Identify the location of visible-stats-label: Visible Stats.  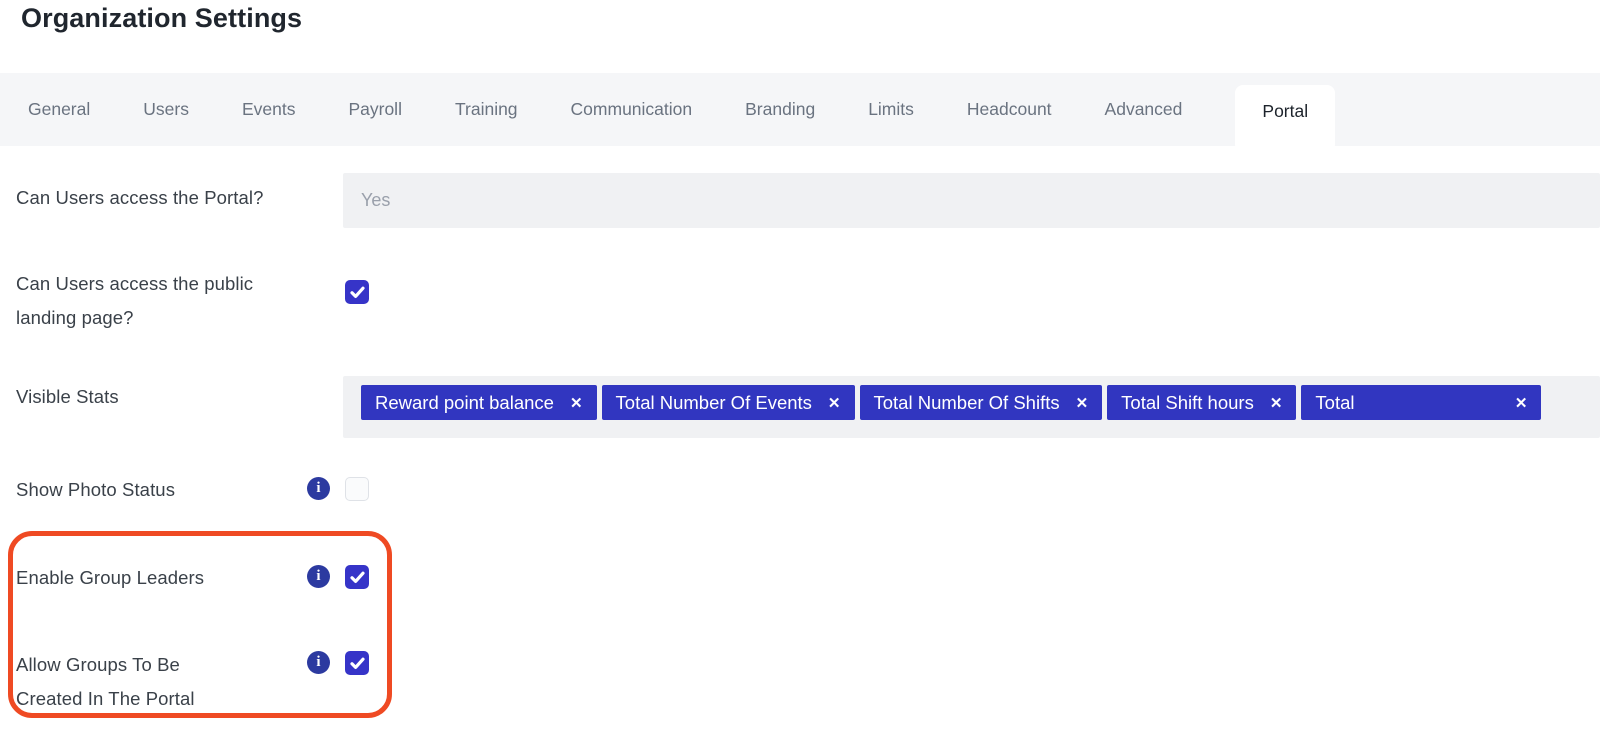
(67, 396).